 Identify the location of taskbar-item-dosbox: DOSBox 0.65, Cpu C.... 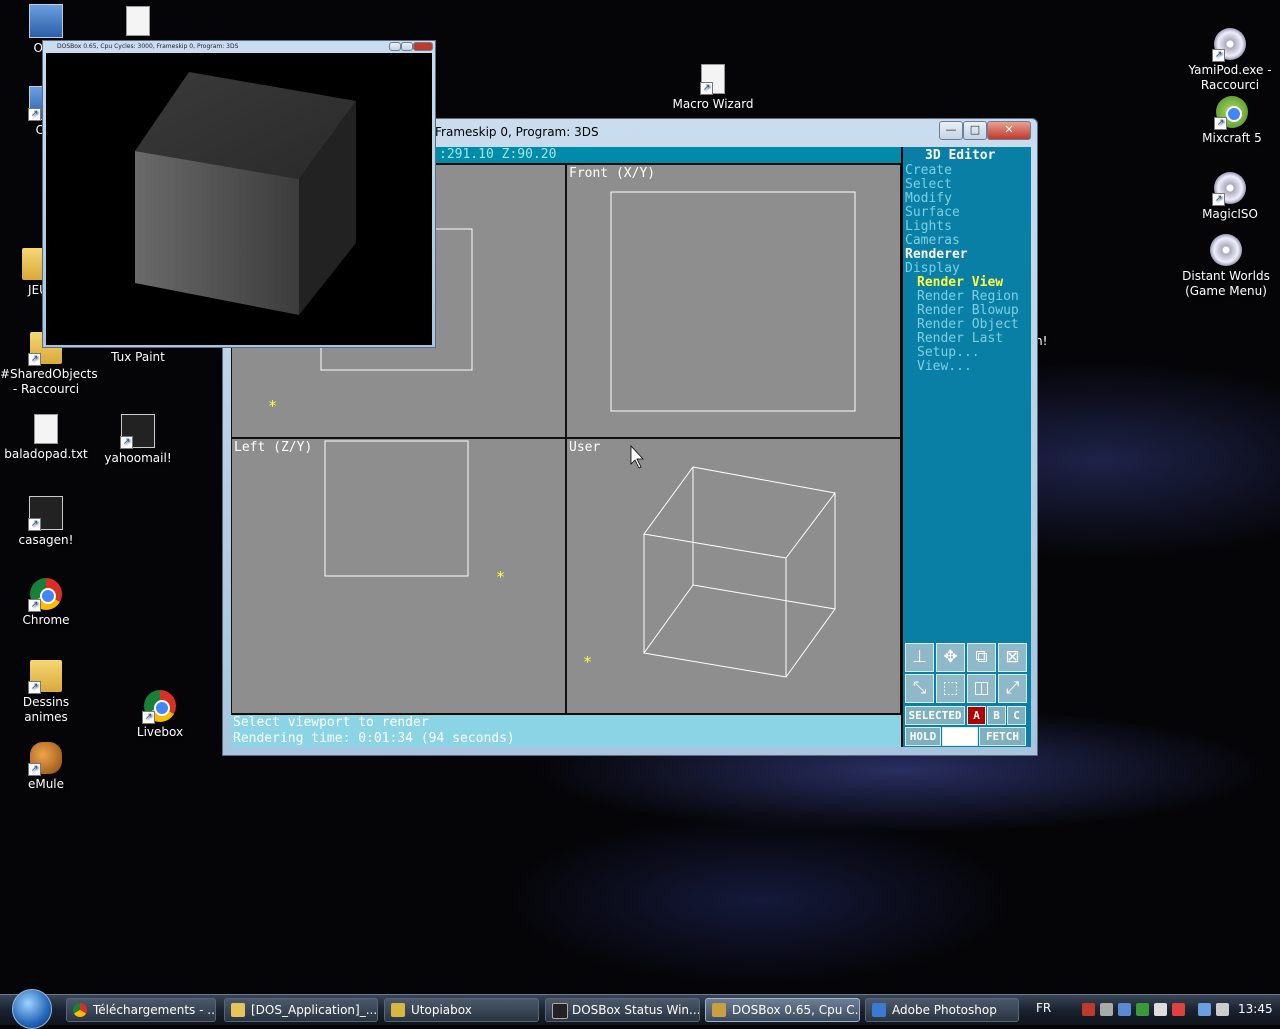
(782, 1010).